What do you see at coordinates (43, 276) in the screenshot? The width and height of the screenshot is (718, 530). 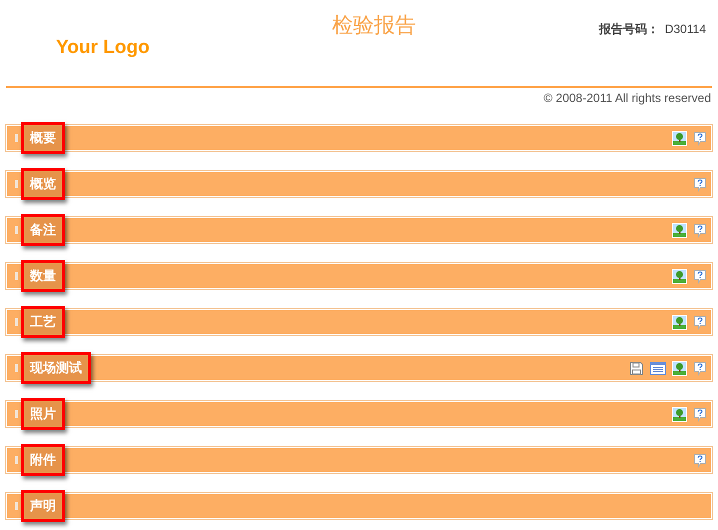 I see `section-label: 数量` at bounding box center [43, 276].